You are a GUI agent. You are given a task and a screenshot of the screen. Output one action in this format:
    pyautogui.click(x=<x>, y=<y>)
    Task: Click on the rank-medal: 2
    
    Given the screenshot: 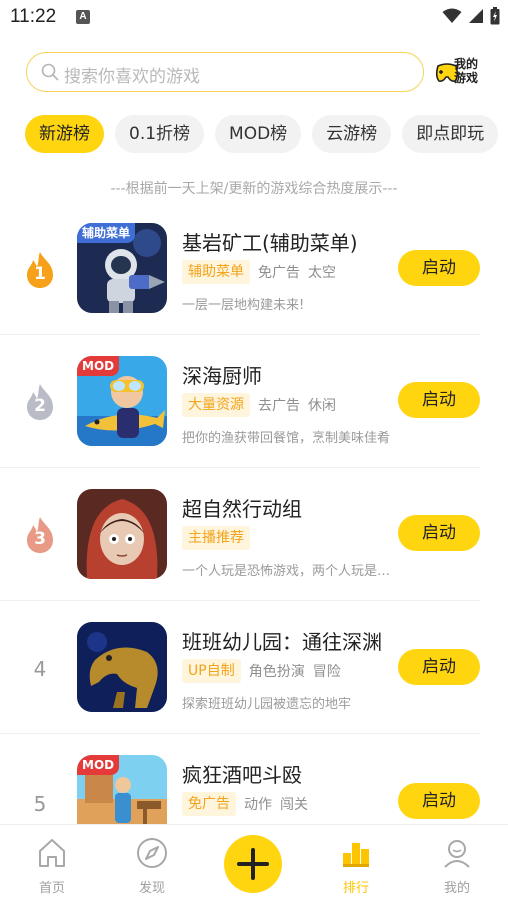 What is the action you would take?
    pyautogui.click(x=40, y=402)
    